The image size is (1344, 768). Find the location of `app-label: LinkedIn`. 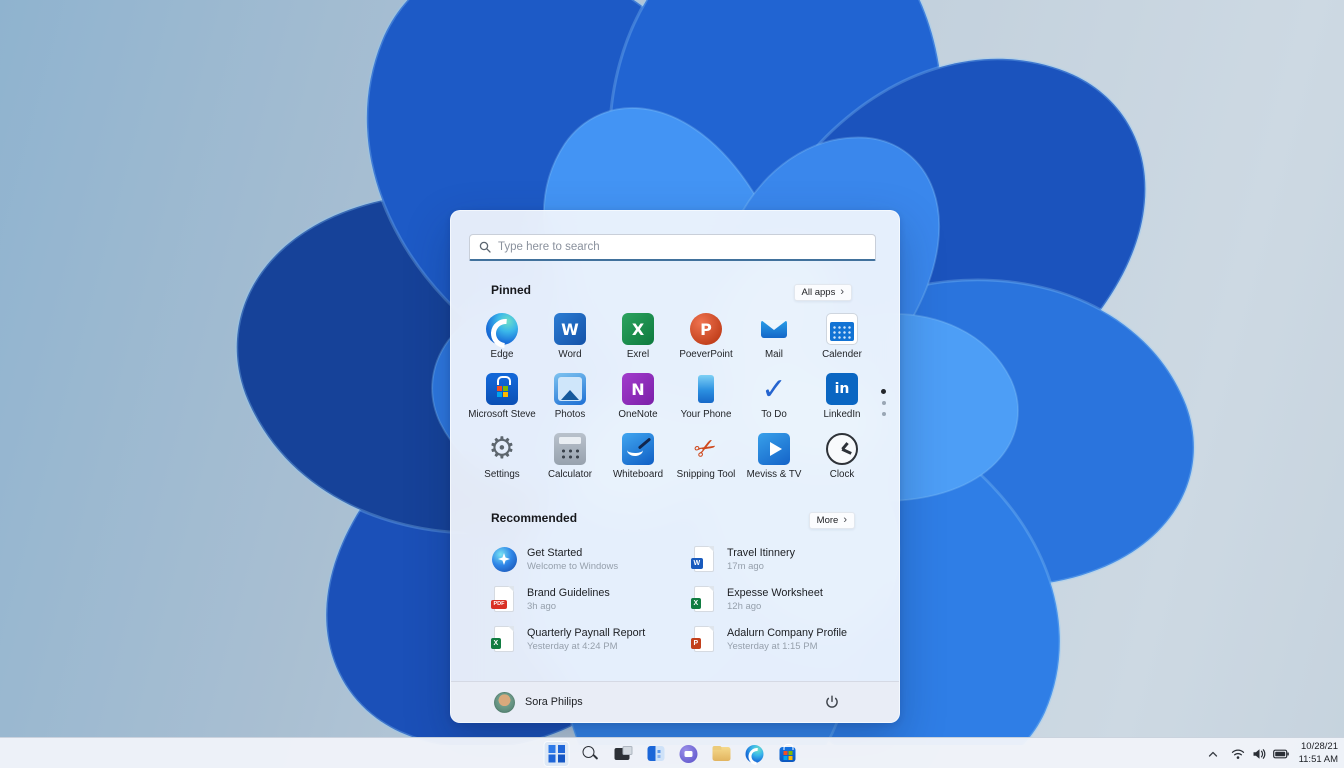

app-label: LinkedIn is located at coordinates (842, 414).